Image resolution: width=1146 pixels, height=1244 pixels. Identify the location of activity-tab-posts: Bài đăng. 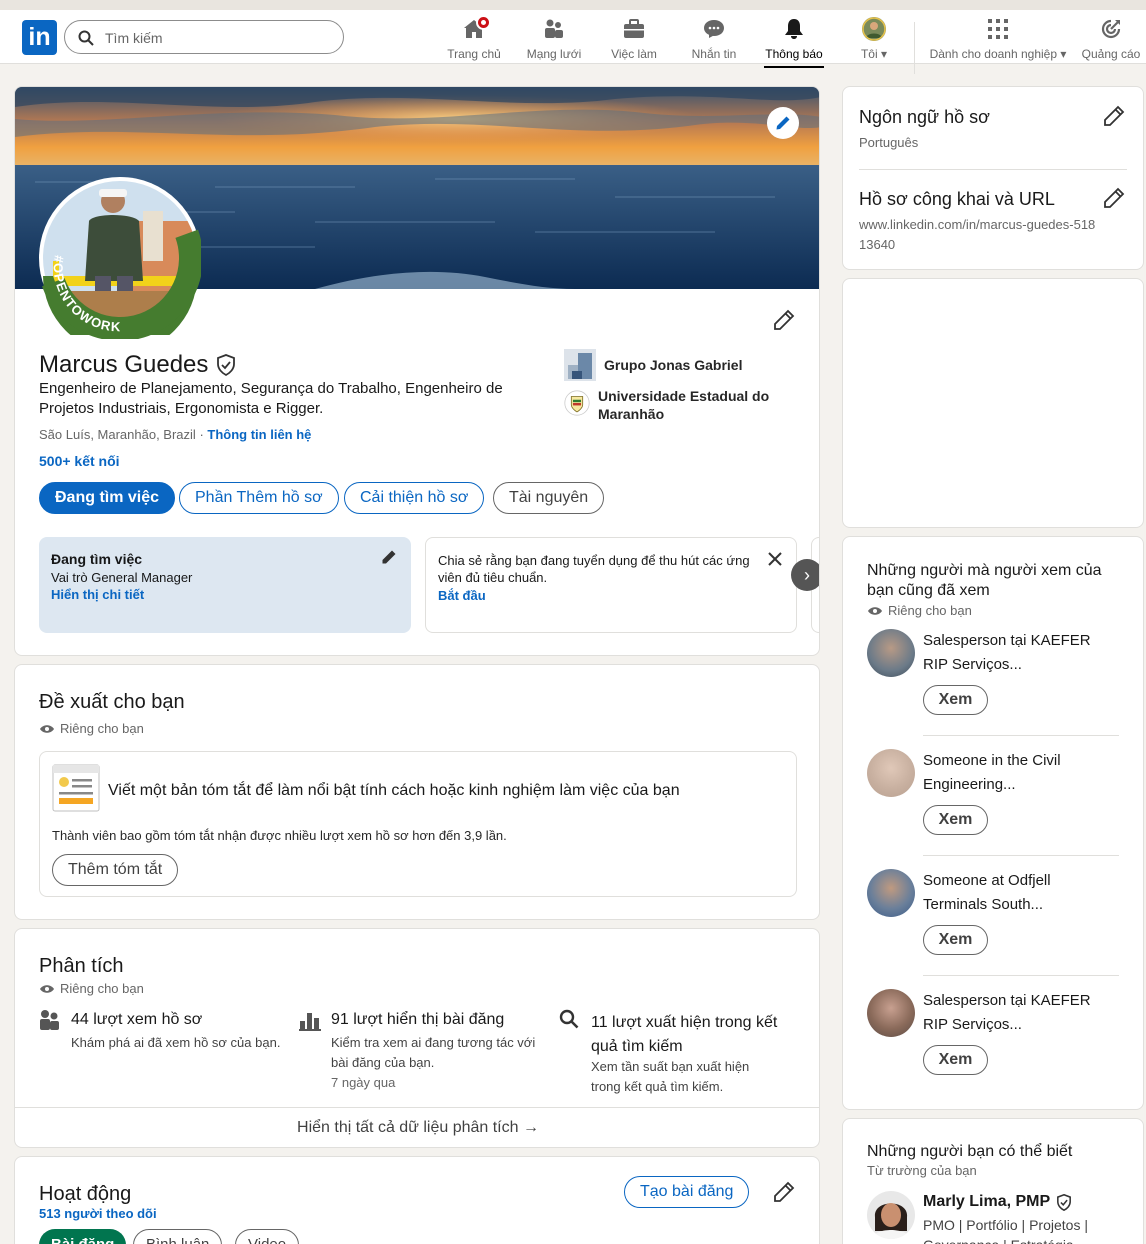
(83, 1236).